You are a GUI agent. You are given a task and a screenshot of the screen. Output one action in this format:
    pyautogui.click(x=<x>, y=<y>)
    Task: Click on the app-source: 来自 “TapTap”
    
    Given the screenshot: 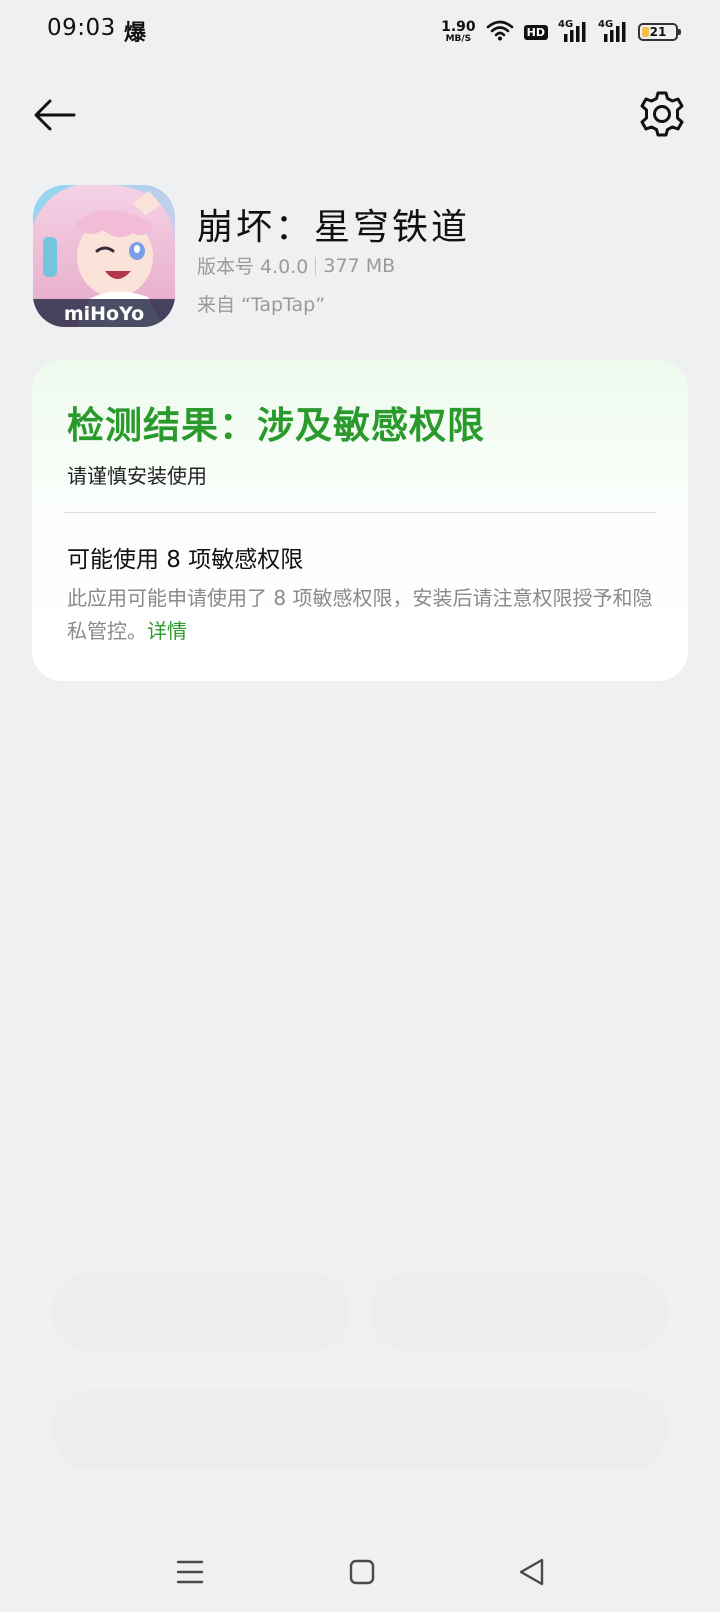 What is the action you would take?
    pyautogui.click(x=261, y=305)
    